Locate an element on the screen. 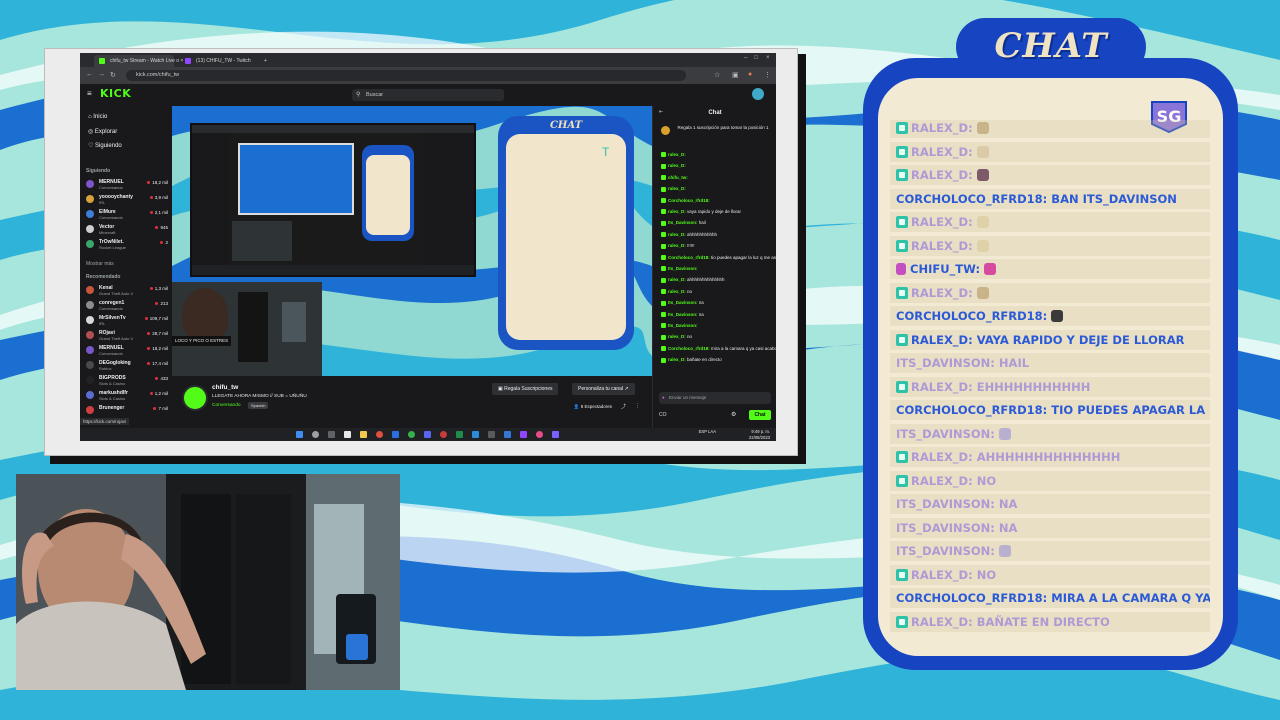 The width and height of the screenshot is (1280, 720). viewer-count: 3,9 mil is located at coordinates (159, 197).